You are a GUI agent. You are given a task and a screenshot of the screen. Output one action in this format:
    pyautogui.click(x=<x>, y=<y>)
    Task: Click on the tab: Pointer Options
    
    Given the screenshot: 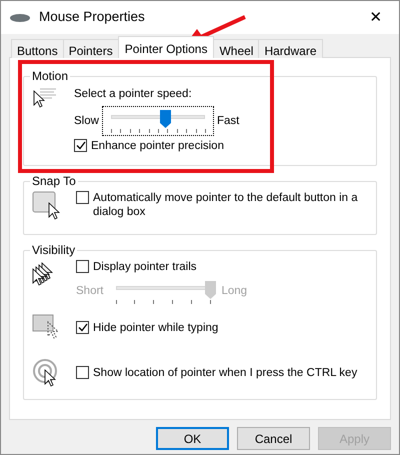 What is the action you would take?
    pyautogui.click(x=166, y=47)
    